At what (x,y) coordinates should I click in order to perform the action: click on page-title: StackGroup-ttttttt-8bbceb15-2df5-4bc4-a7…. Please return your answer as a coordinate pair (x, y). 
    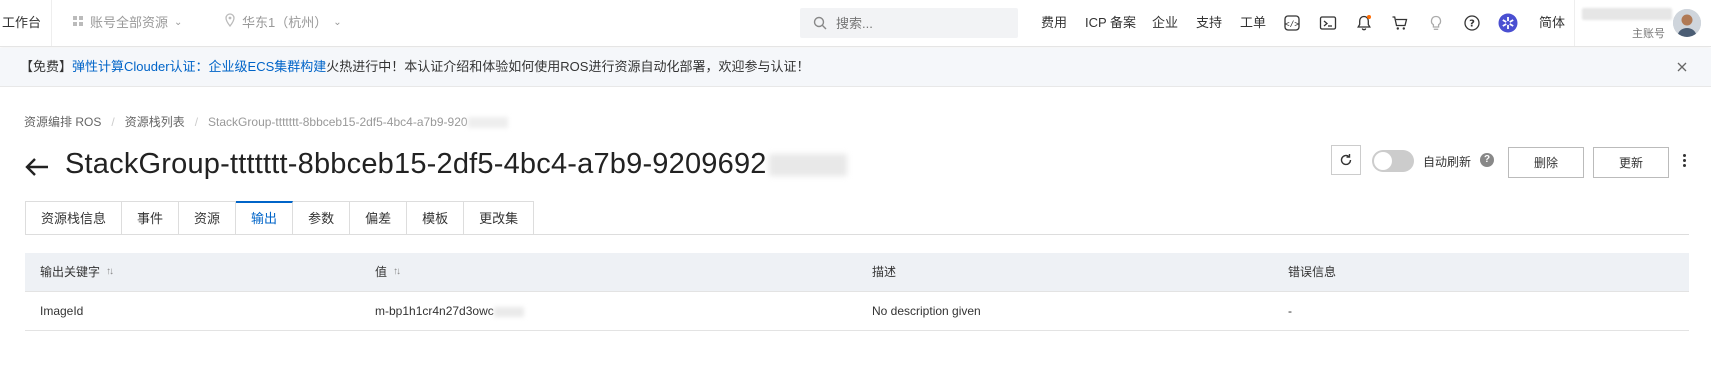
    Looking at the image, I should click on (456, 164).